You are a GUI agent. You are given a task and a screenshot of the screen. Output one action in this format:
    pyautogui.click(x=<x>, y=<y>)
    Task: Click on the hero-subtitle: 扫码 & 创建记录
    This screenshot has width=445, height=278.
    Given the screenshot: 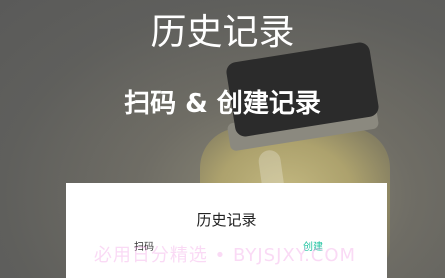 What is the action you would take?
    pyautogui.click(x=222, y=104)
    